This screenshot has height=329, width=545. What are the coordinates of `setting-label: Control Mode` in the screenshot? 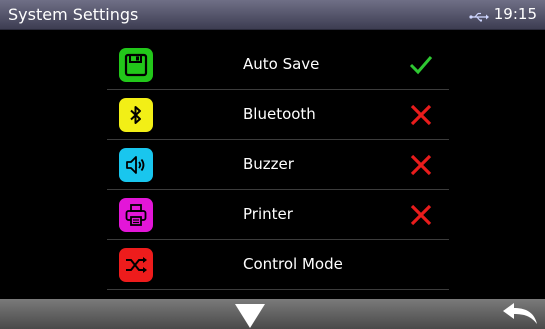 It's located at (293, 264).